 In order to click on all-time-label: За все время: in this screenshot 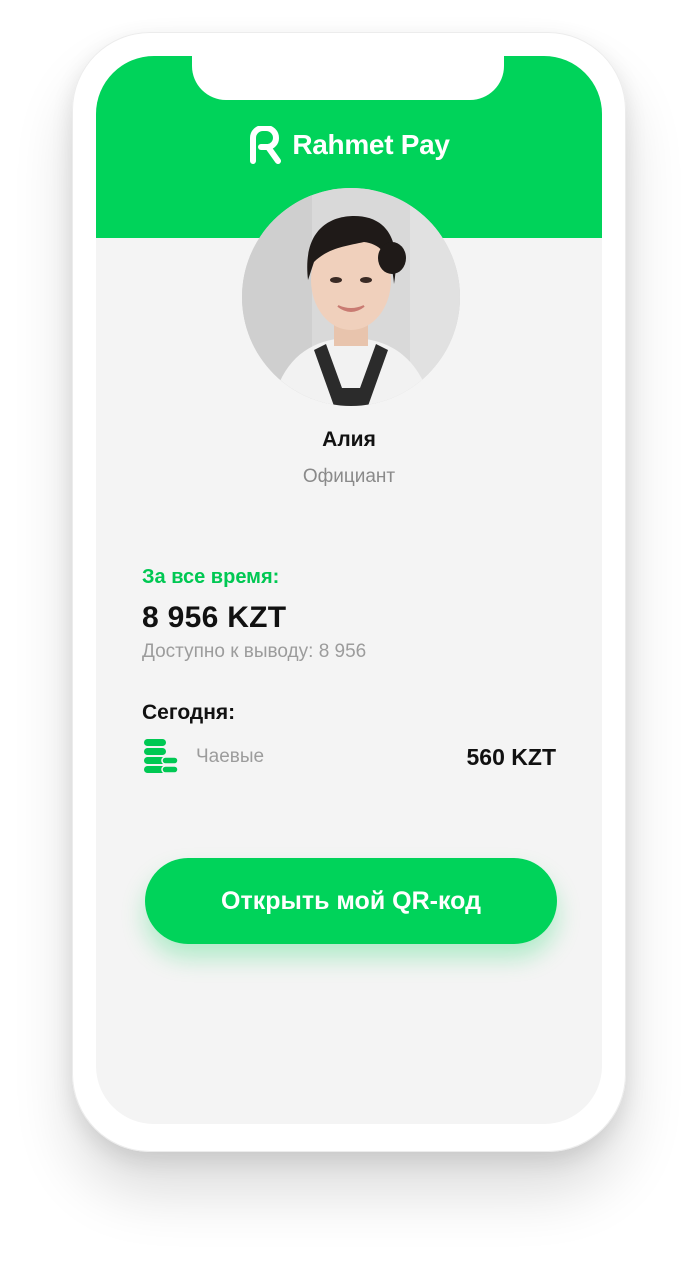, I will do `click(211, 577)`.